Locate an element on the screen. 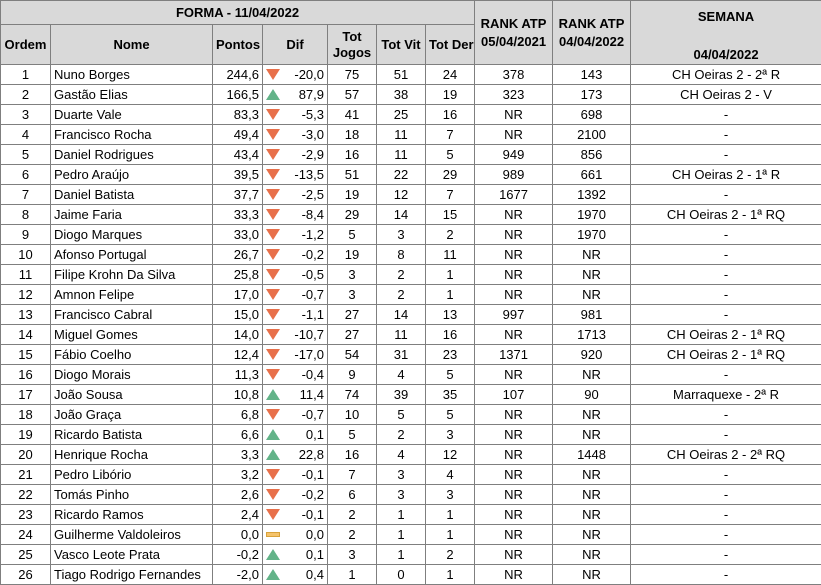 This screenshot has height=585, width=821. pontos-cell: 2,6 is located at coordinates (238, 495).